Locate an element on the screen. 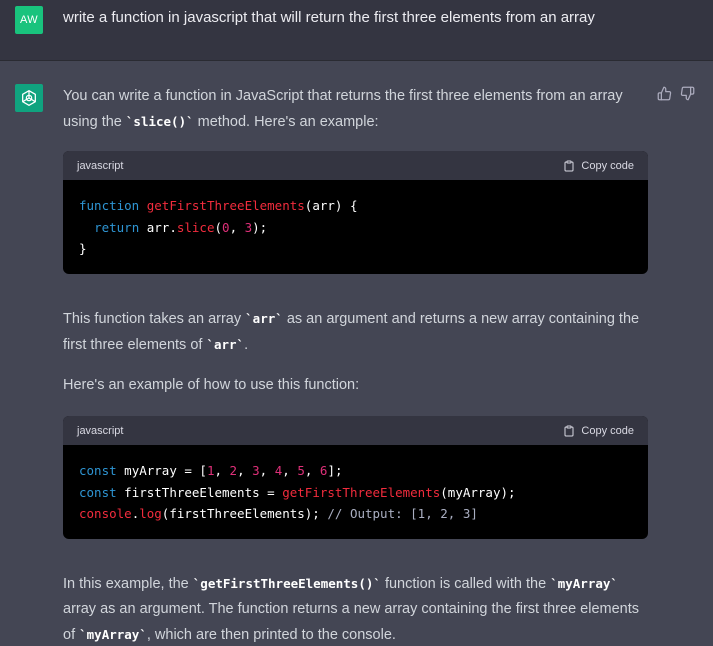  code-token: ( is located at coordinates (218, 227).